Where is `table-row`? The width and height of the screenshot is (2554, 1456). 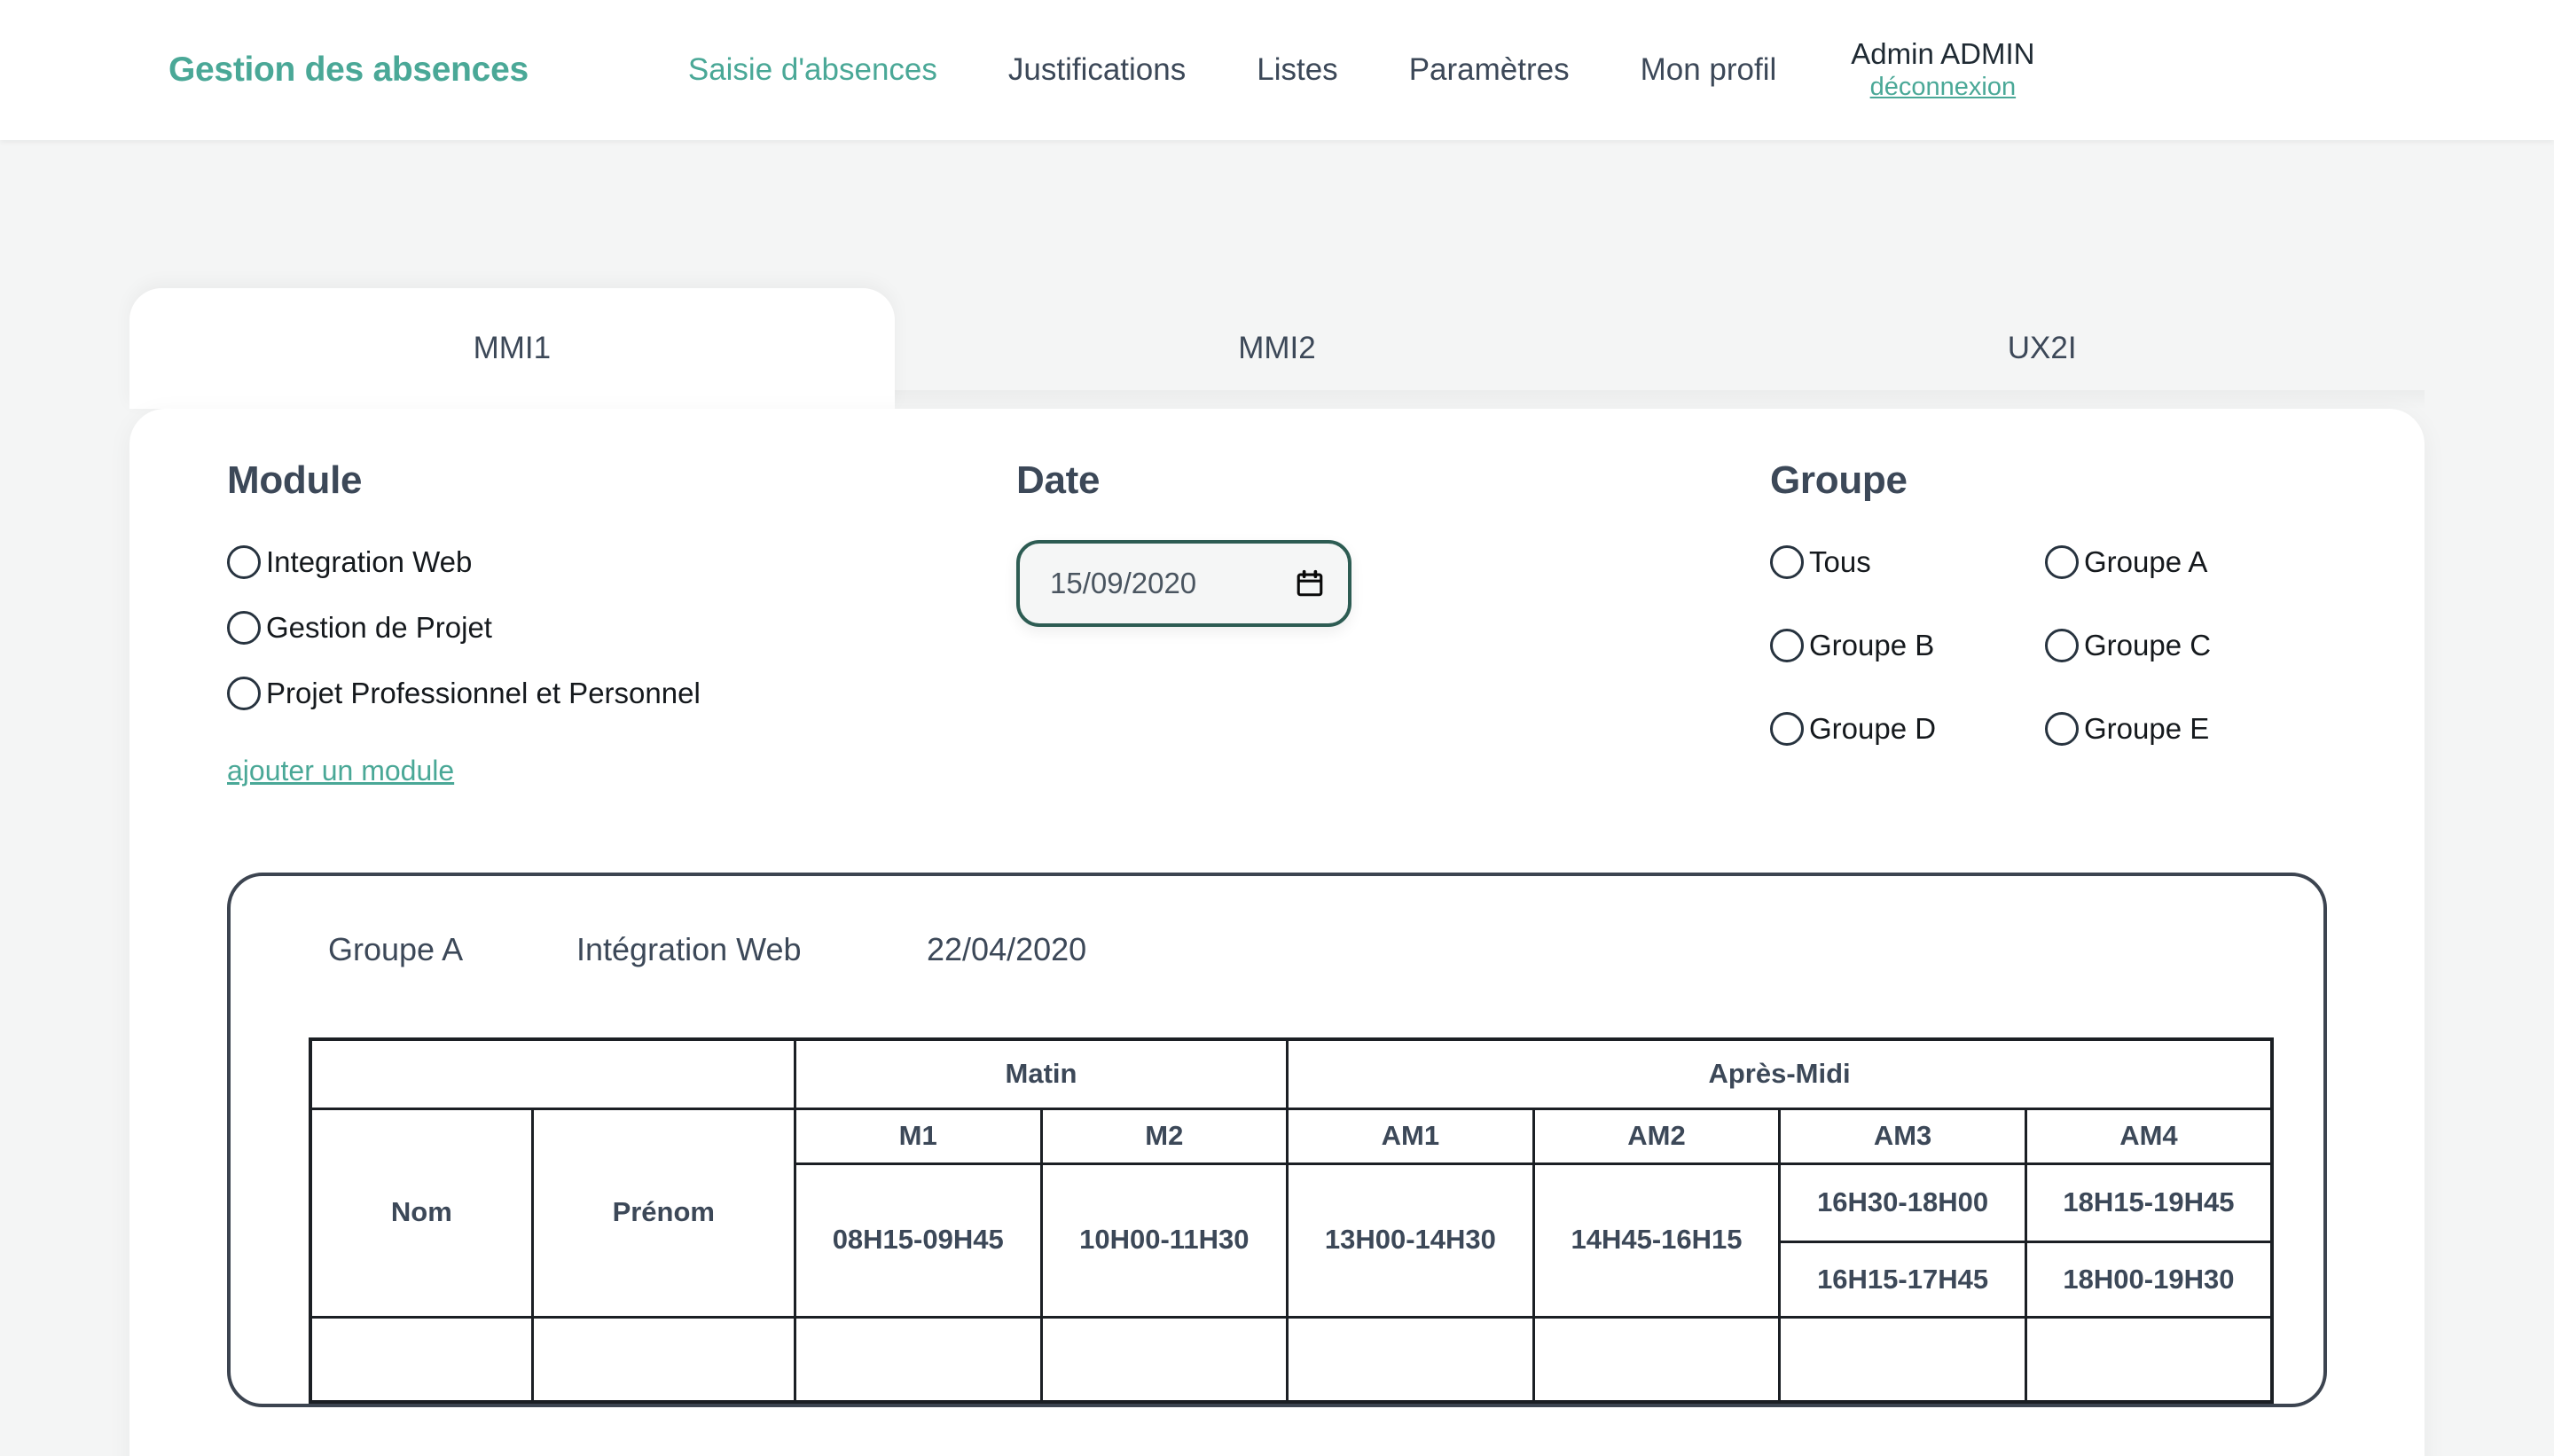
table-row is located at coordinates (1291, 1359).